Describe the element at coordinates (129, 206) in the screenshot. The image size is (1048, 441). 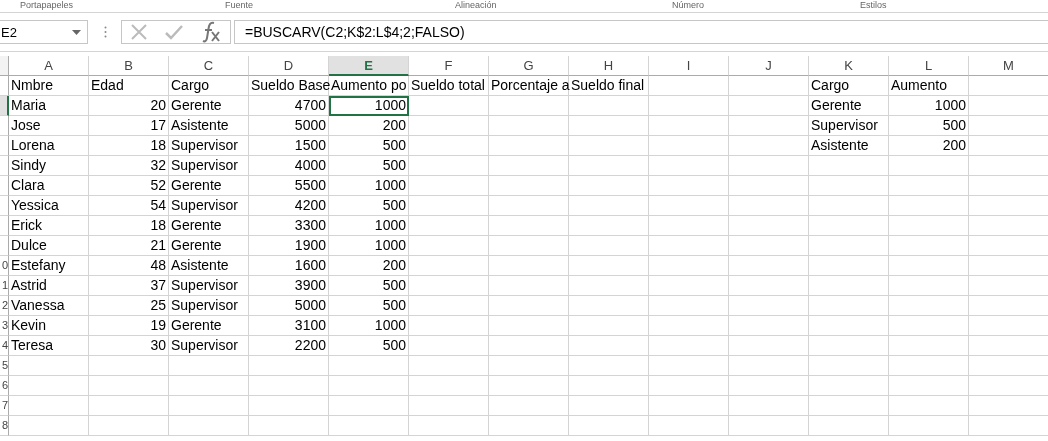
I see `table-cell: 54` at that location.